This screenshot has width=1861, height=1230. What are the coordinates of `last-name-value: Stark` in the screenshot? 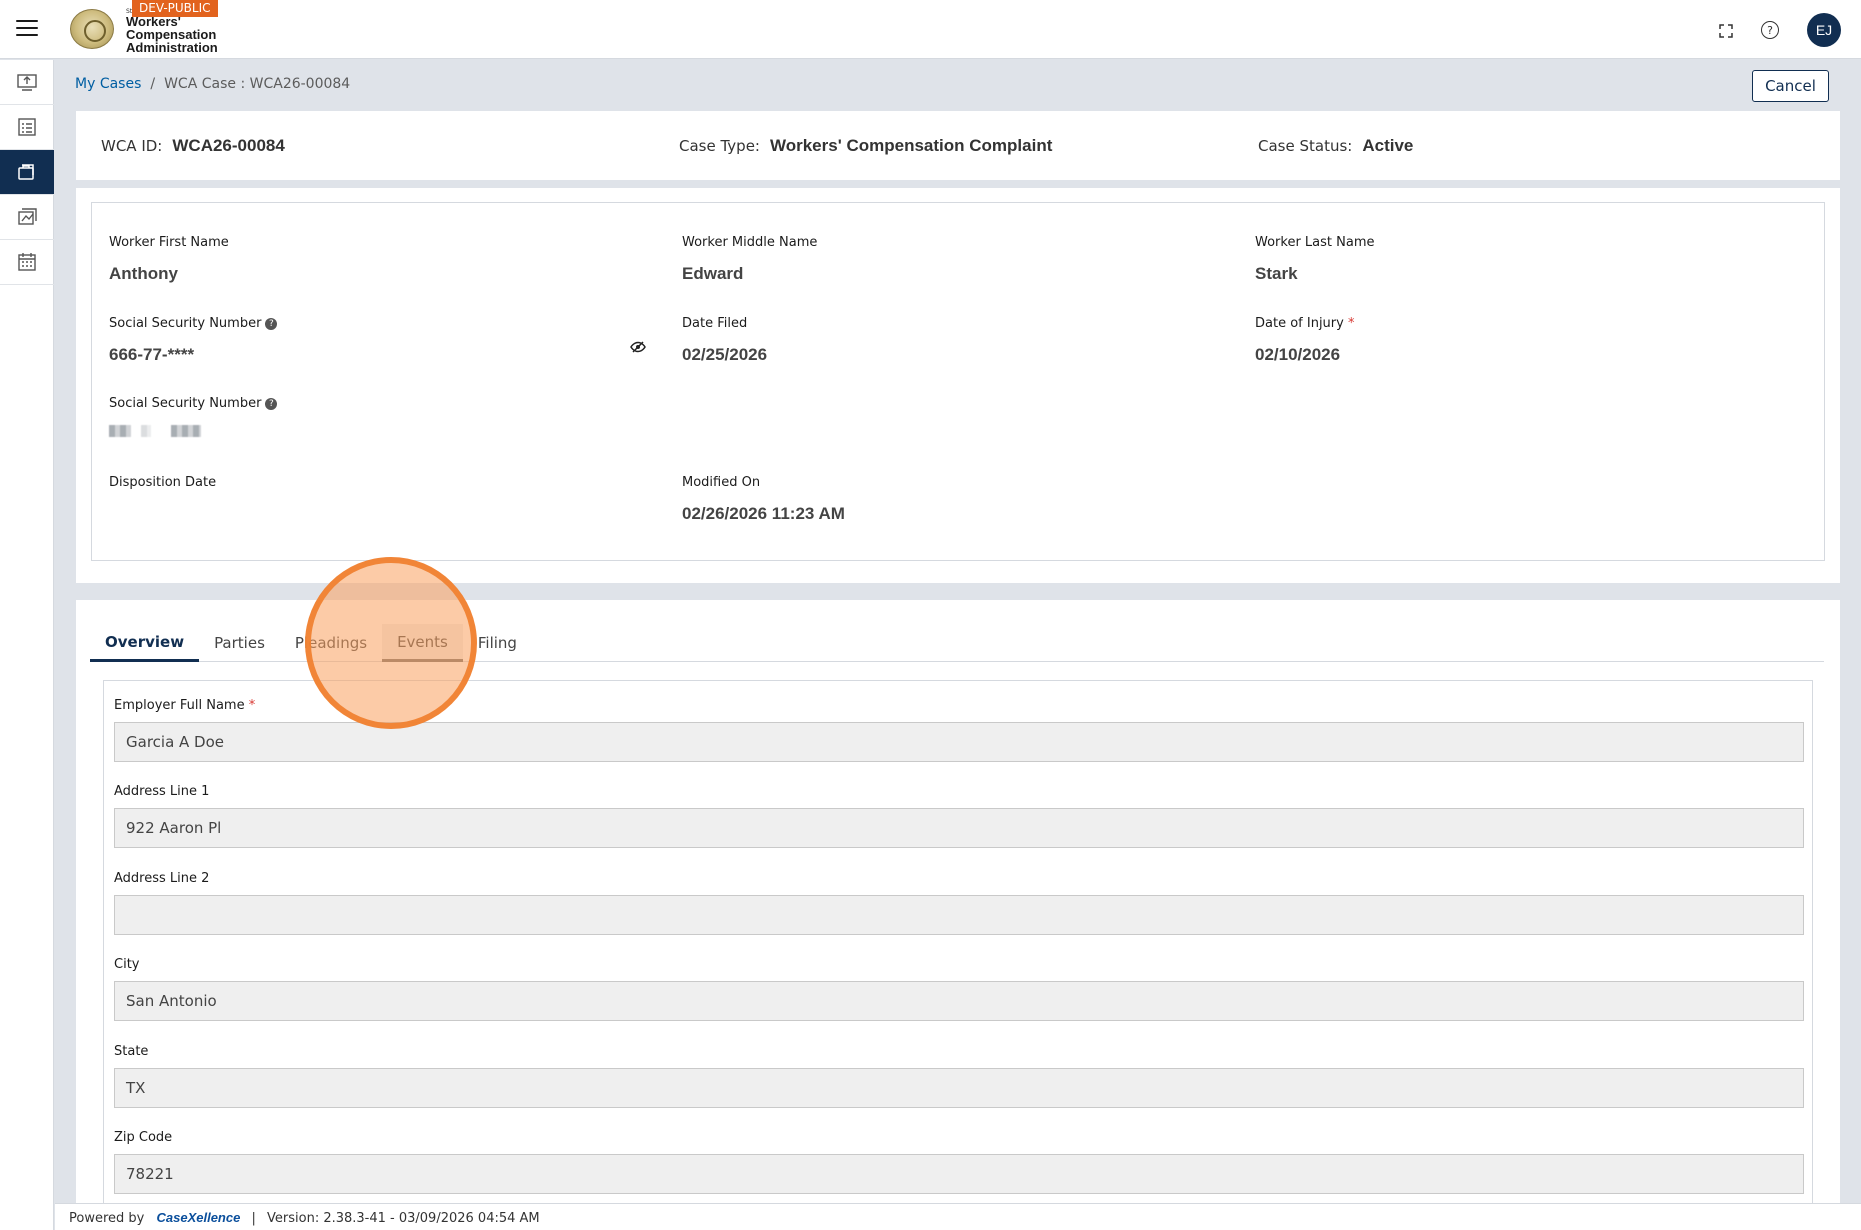 It's located at (1276, 273).